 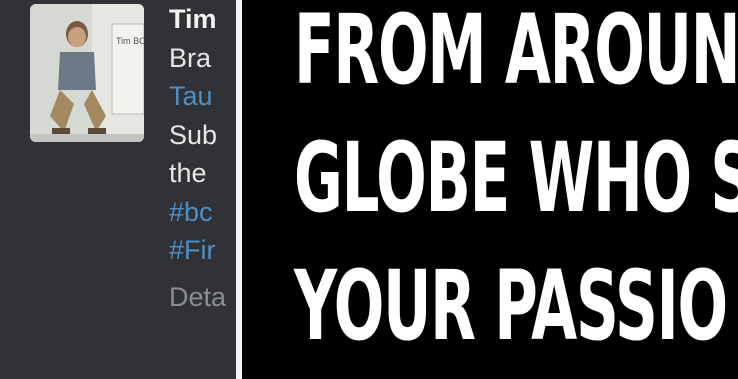 What do you see at coordinates (207, 297) in the screenshot?
I see `details-link: Deta` at bounding box center [207, 297].